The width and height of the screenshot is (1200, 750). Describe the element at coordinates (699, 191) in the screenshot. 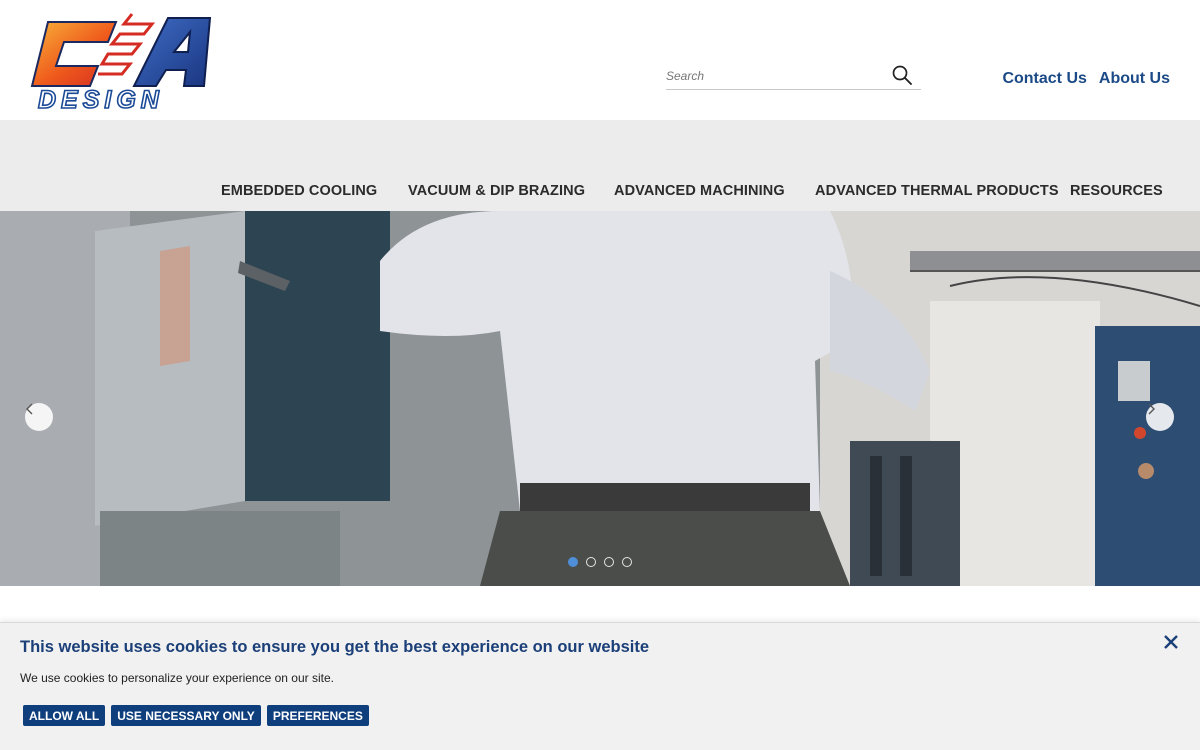

I see `nav-item-advanced-machining: ADVANCED MACHINING` at that location.